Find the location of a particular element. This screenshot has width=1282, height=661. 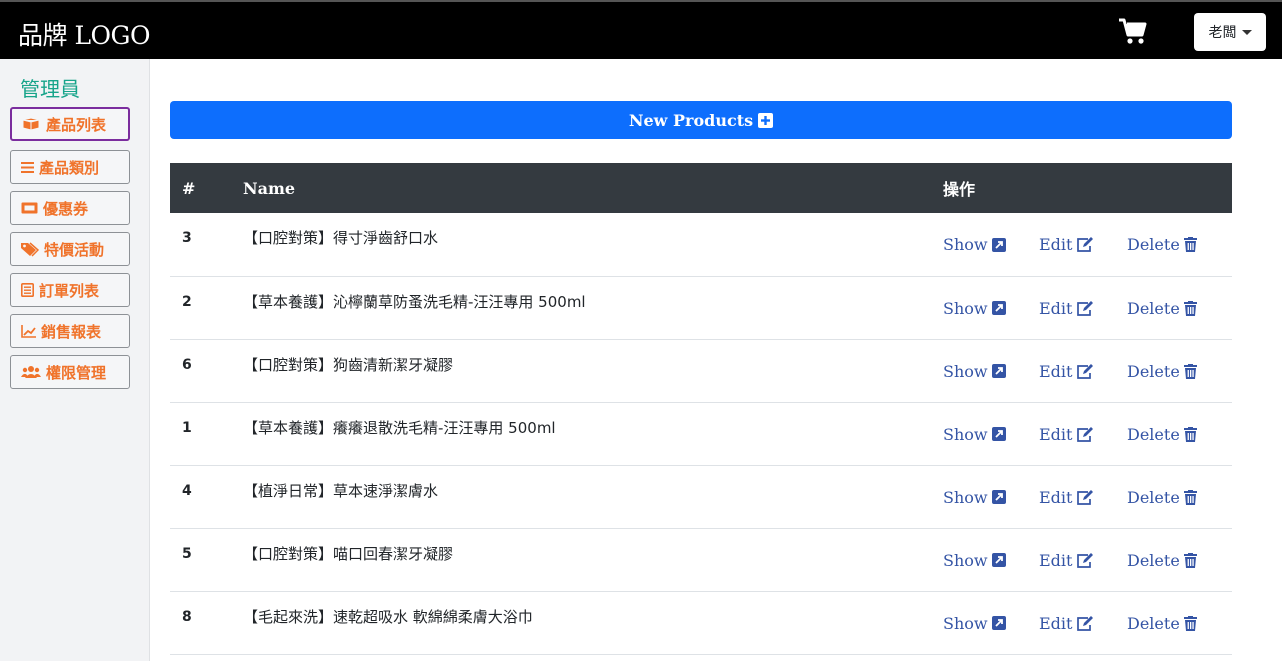

chart-icon is located at coordinates (28, 331).